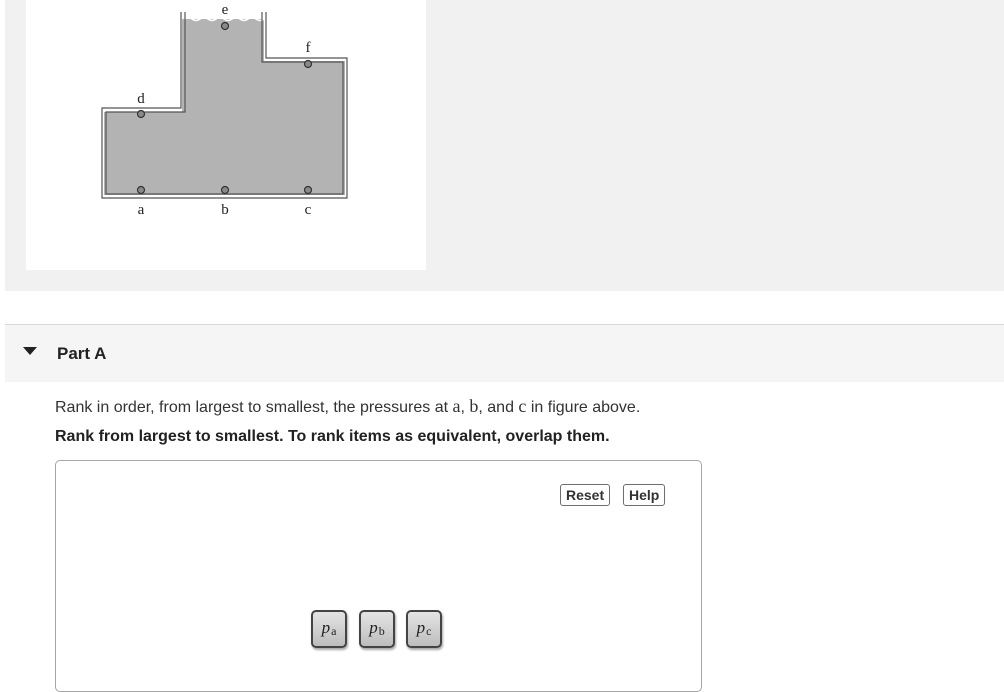  I want to click on point-d-marker, so click(141, 114).